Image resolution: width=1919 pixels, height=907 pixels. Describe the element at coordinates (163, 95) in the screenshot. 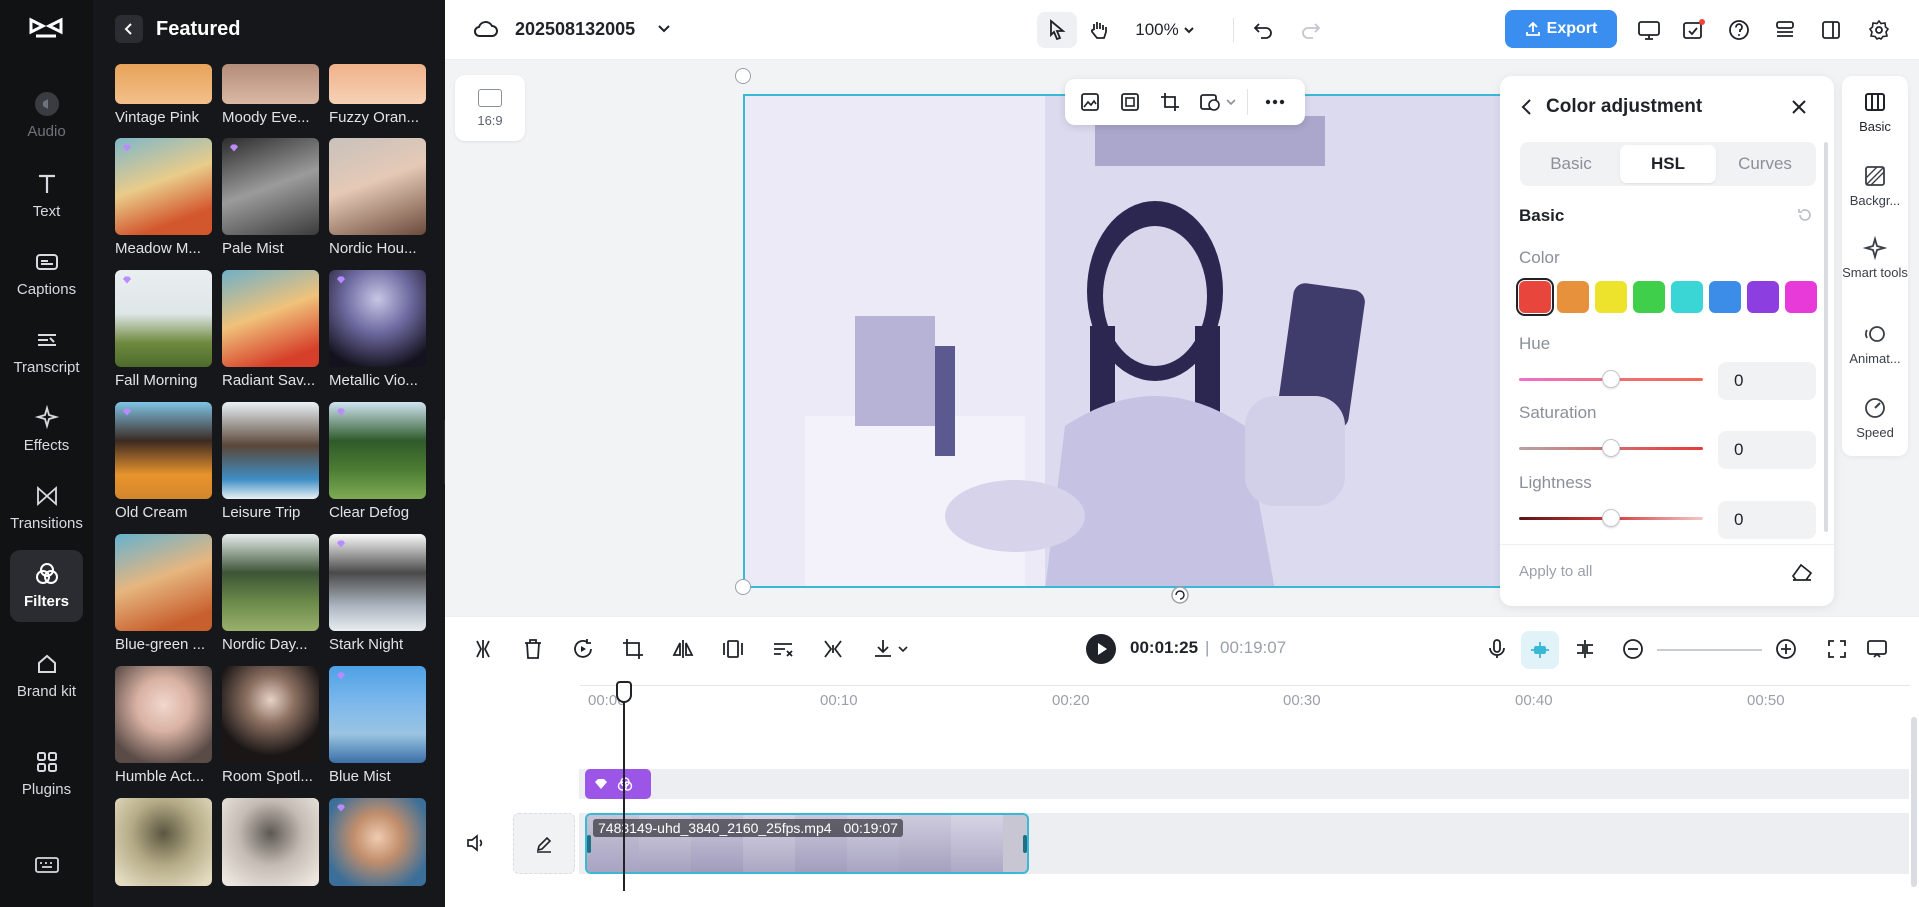

I see `filter-tile: Vintage Pink` at that location.